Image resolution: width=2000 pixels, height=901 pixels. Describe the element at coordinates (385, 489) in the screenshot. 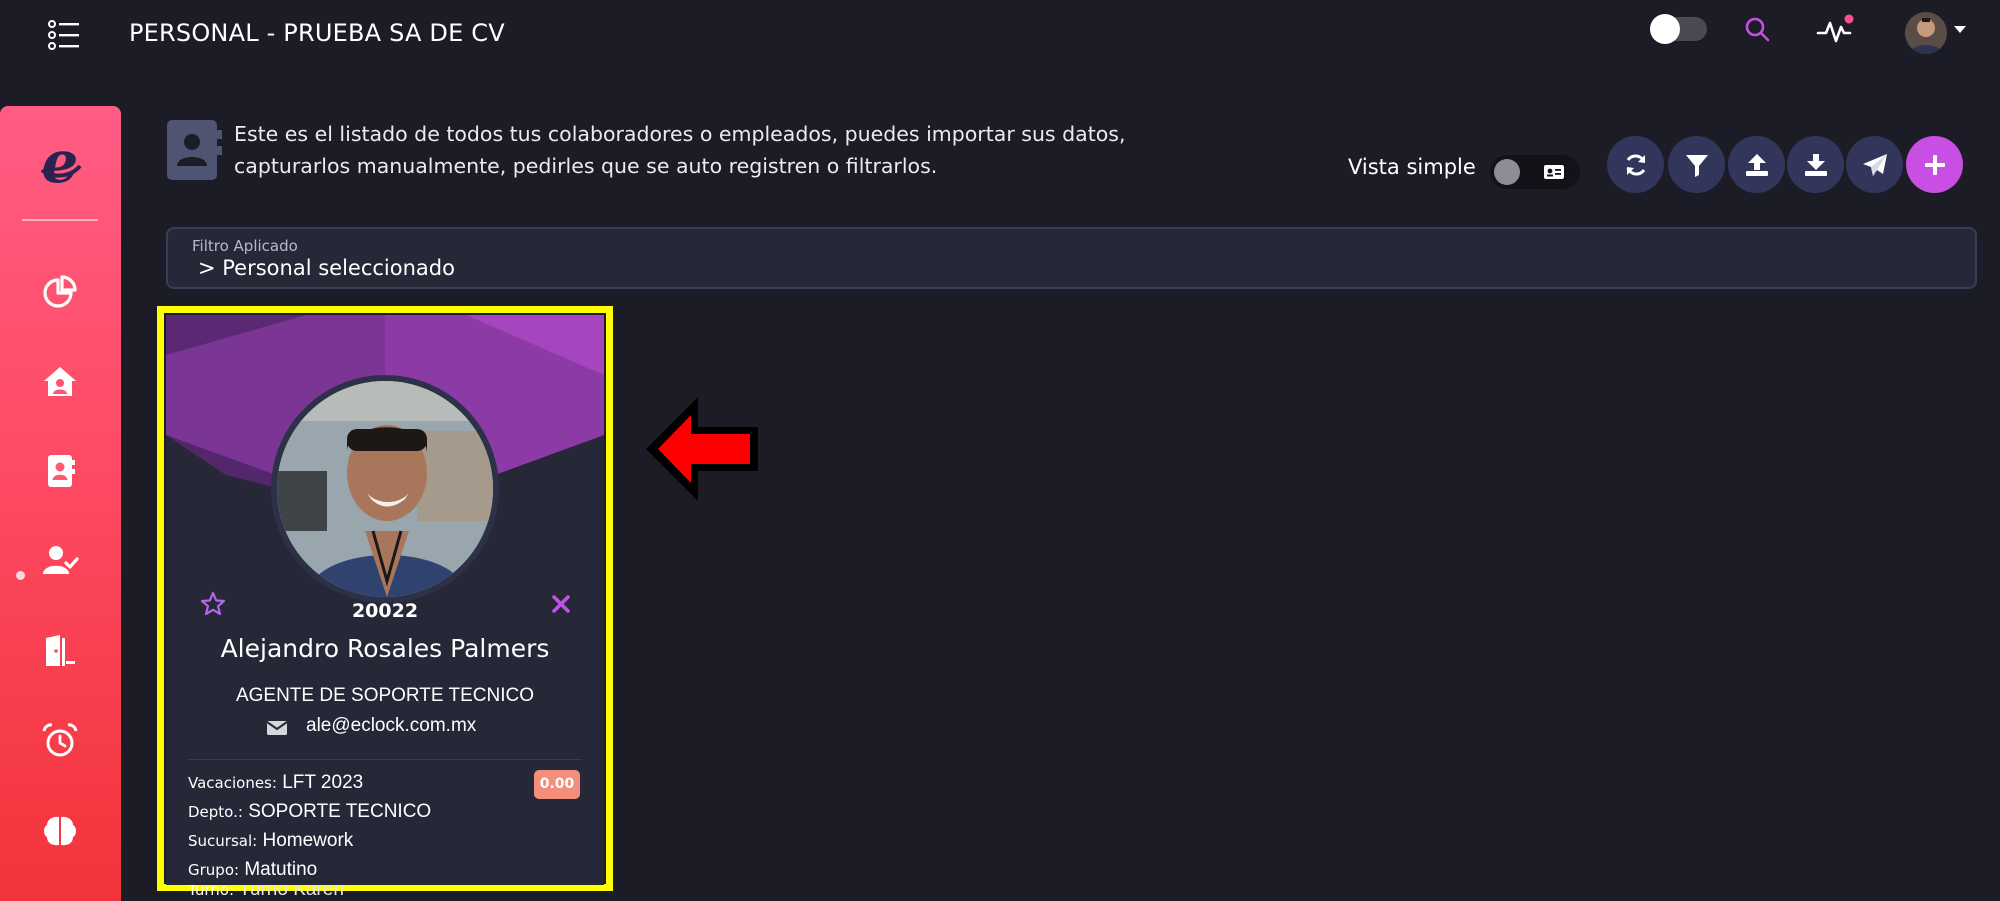

I see `employee-photo` at that location.